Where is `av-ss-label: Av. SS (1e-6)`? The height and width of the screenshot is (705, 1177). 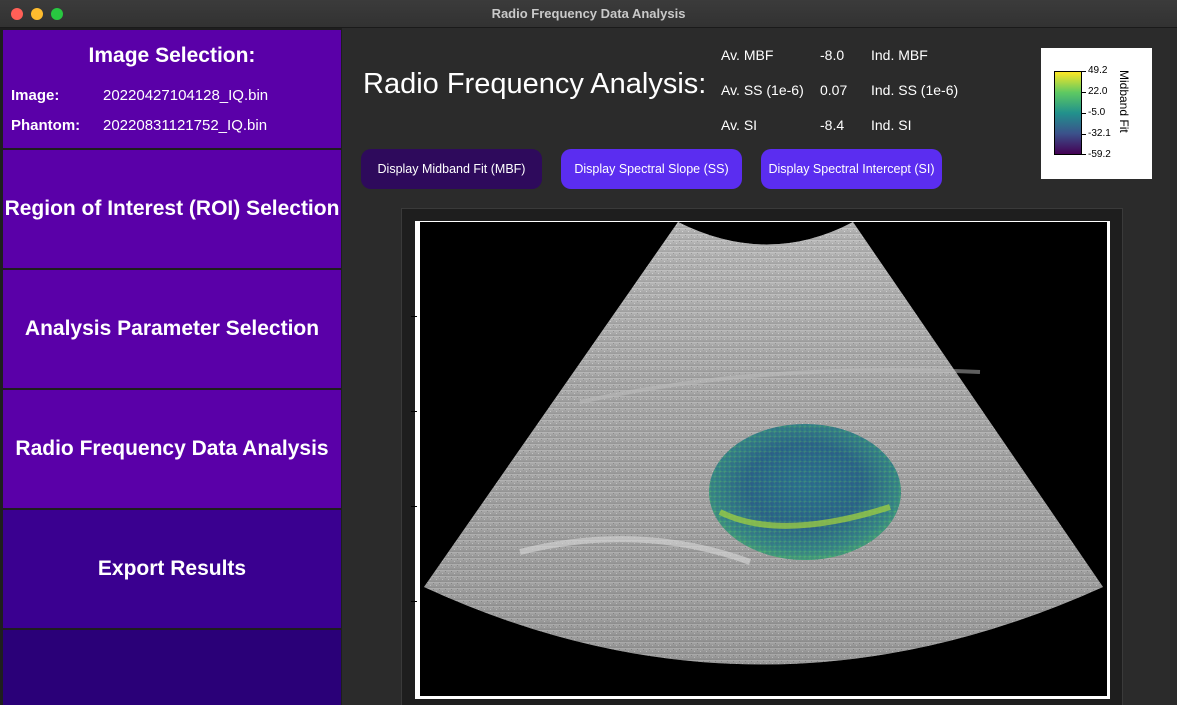 av-ss-label: Av. SS (1e-6) is located at coordinates (762, 90).